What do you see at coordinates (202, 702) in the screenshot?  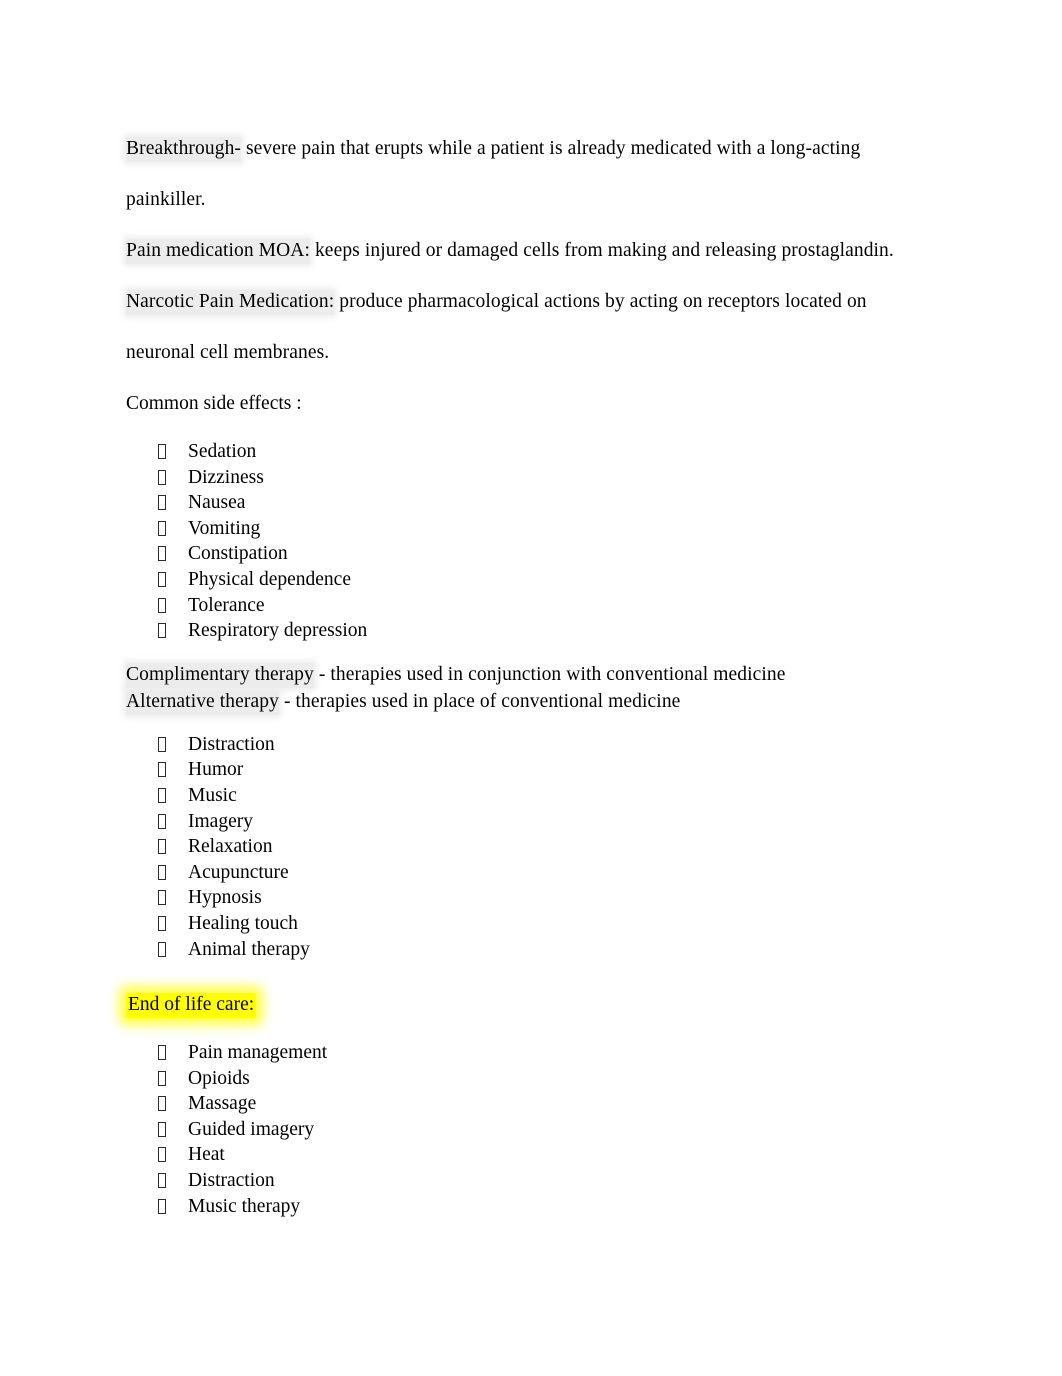 I see `term-alternative-therapy: Alternative therapy` at bounding box center [202, 702].